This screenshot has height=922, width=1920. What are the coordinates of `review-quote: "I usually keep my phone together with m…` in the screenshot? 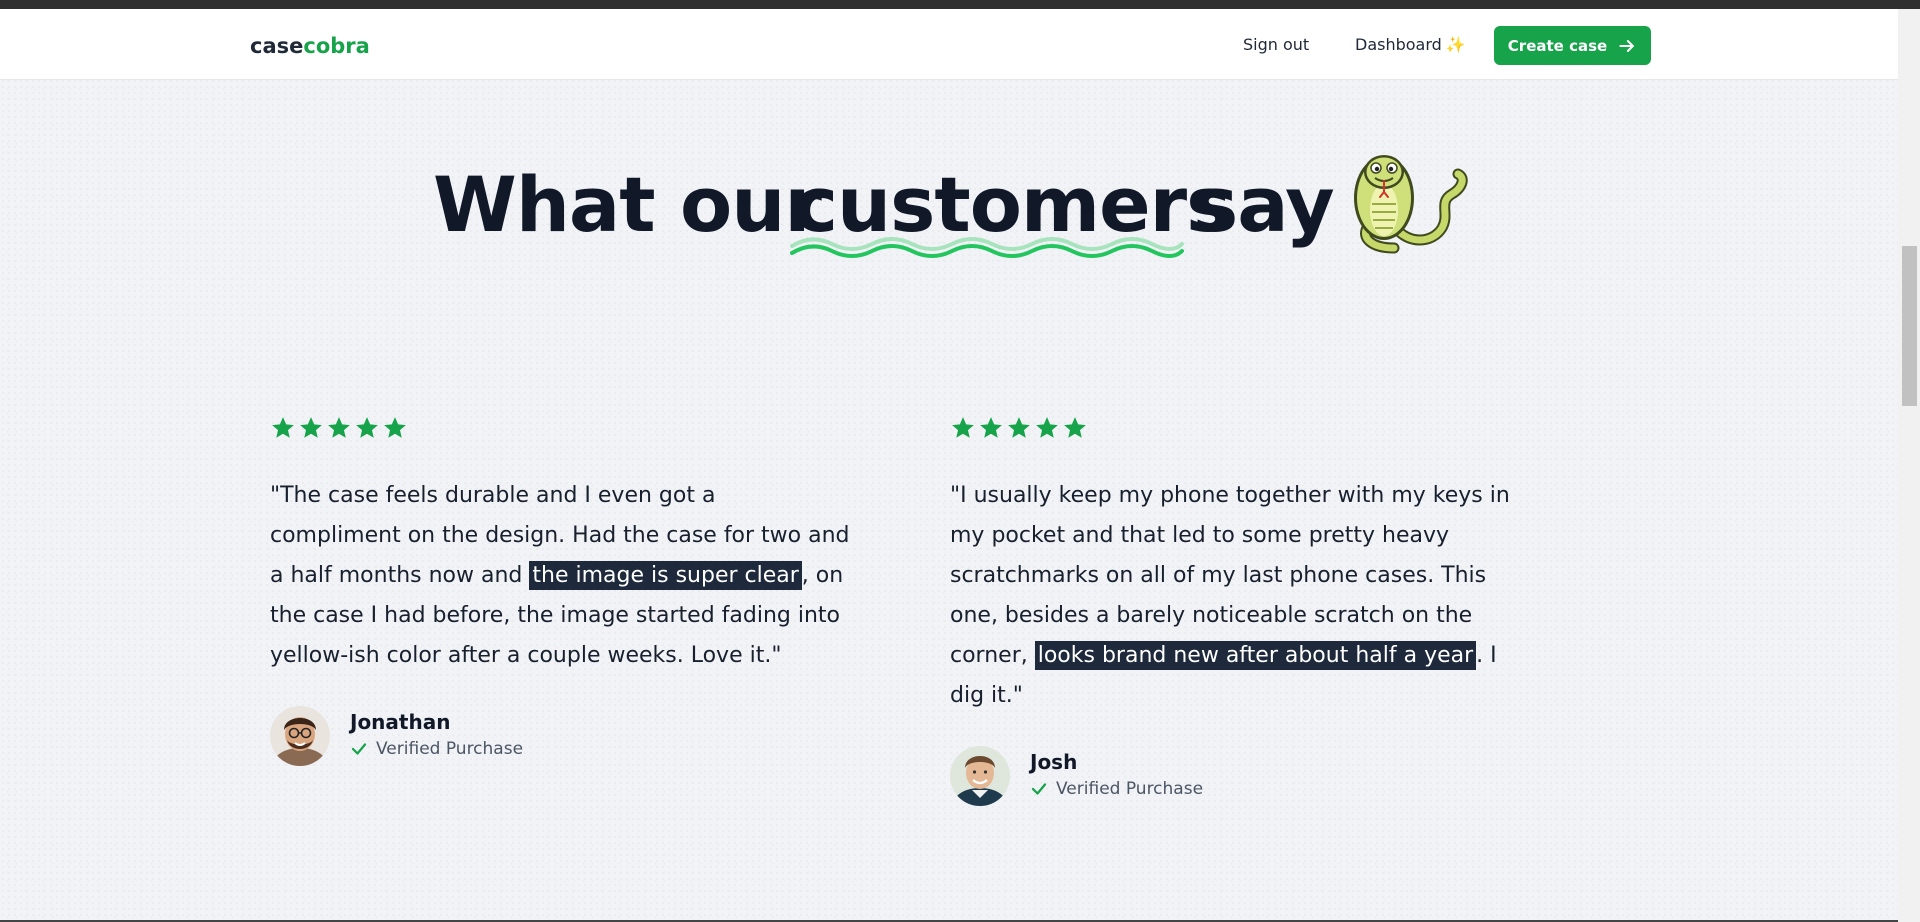 It's located at (1240, 596).